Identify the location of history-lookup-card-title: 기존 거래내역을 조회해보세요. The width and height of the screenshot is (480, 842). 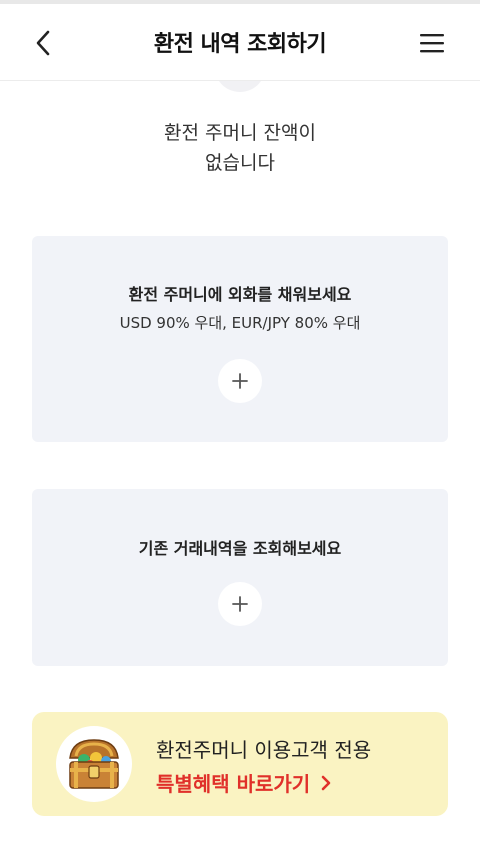
(240, 548).